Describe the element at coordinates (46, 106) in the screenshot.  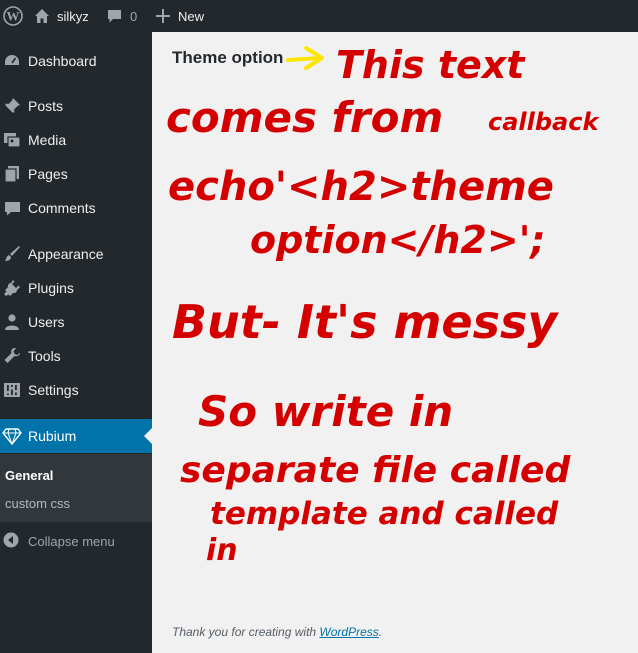
I see `sidebar-item-label: Posts` at that location.